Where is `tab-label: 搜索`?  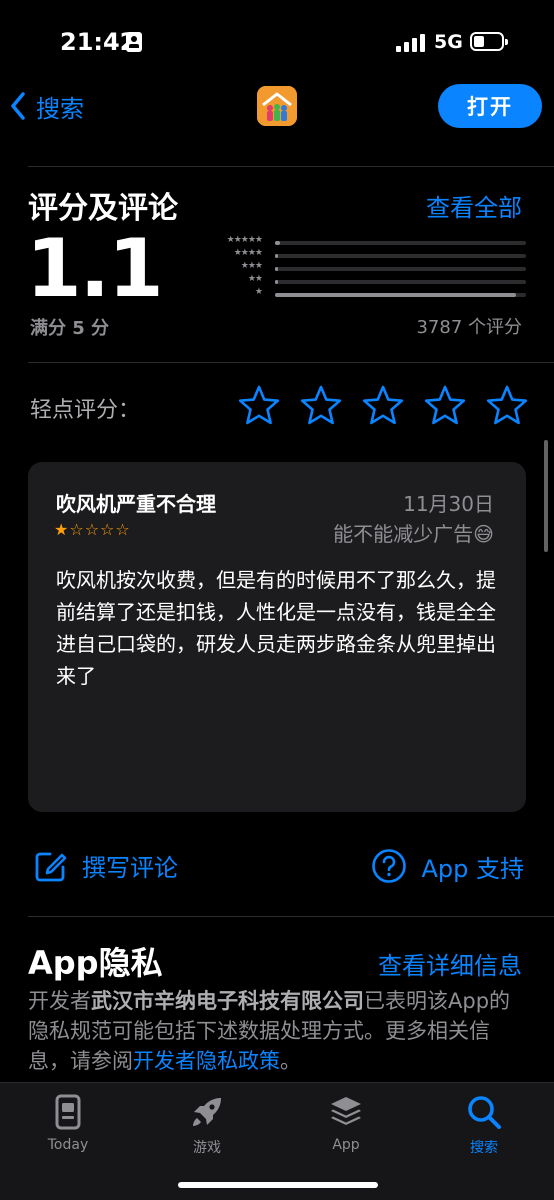
tab-label: 搜索 is located at coordinates (484, 1148).